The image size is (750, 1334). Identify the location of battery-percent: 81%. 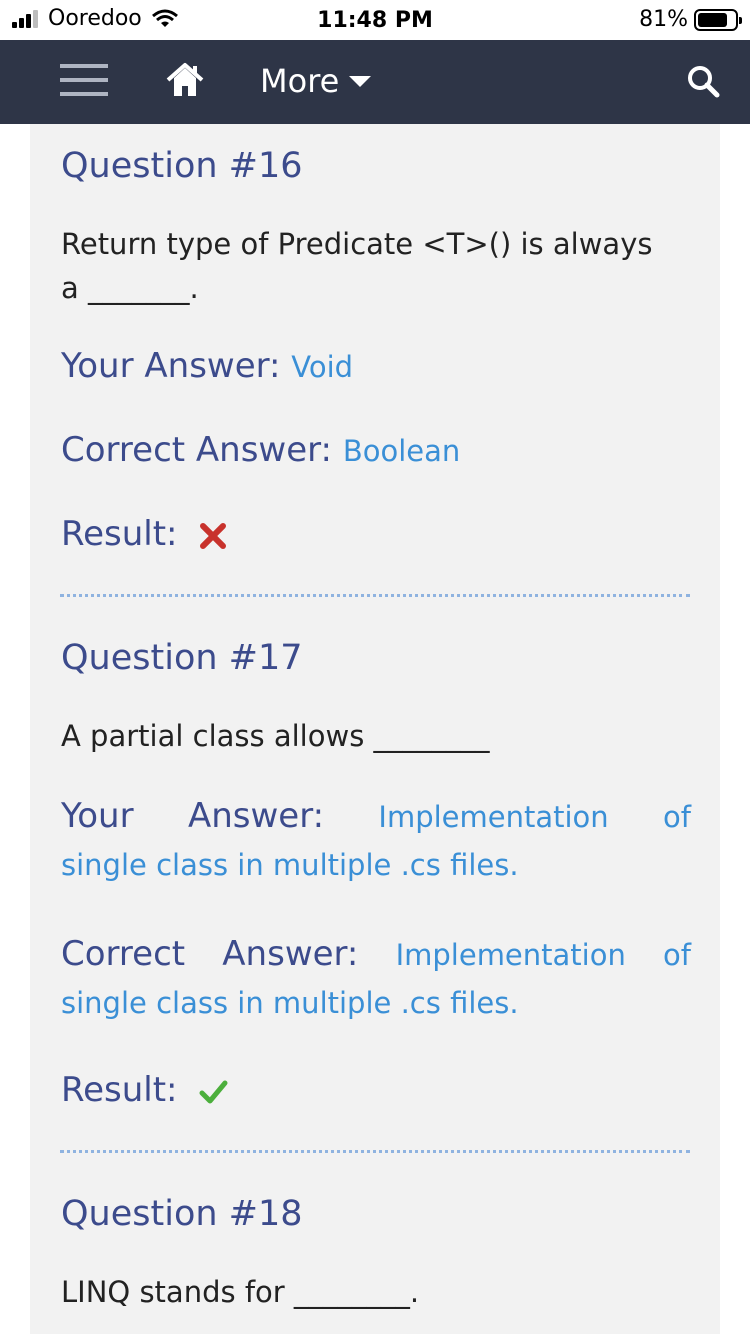
(663, 19).